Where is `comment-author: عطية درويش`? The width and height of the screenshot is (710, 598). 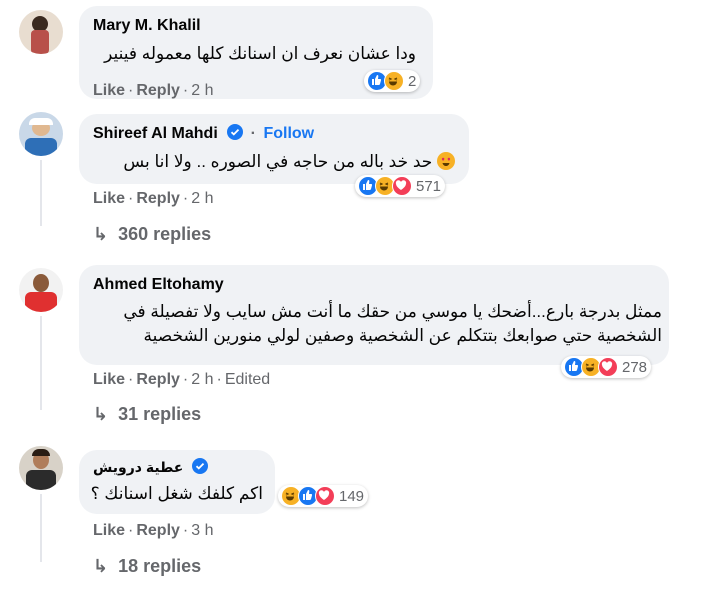
comment-author: عطية درويش is located at coordinates (151, 467).